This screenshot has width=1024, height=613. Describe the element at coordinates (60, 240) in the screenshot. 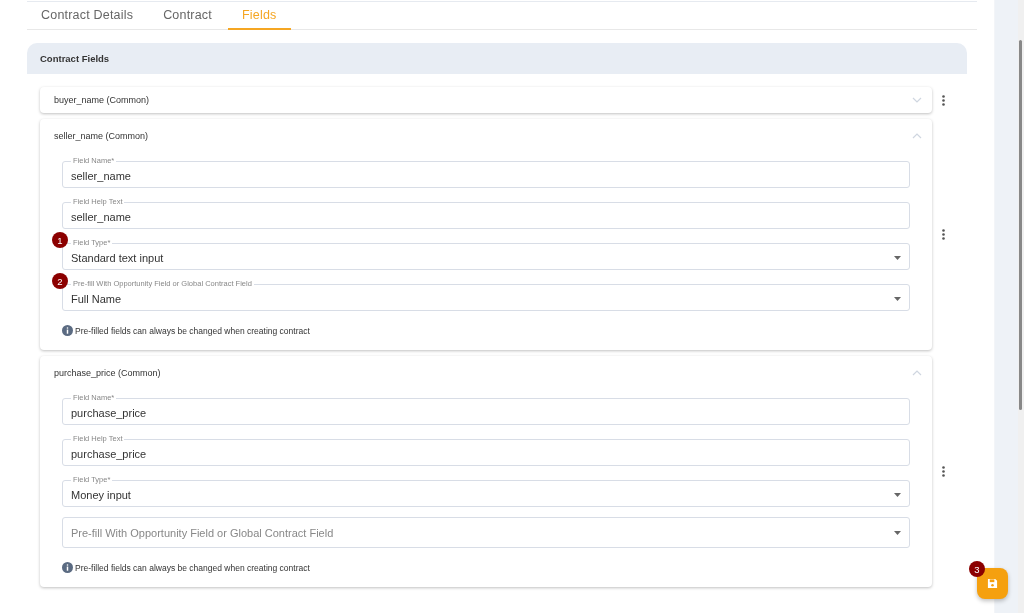

I see `step-marker: 1` at that location.